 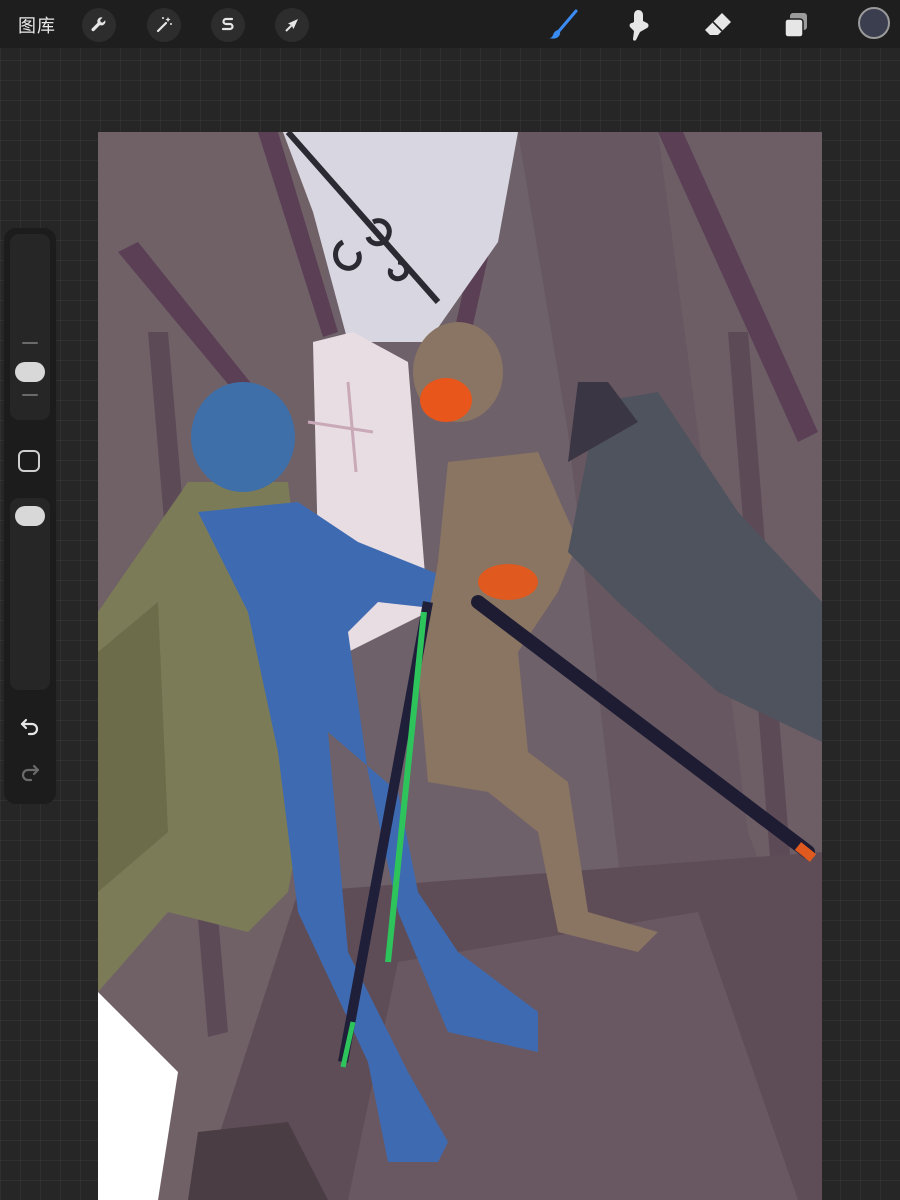 What do you see at coordinates (874, 23) in the screenshot?
I see `color-picker-button` at bounding box center [874, 23].